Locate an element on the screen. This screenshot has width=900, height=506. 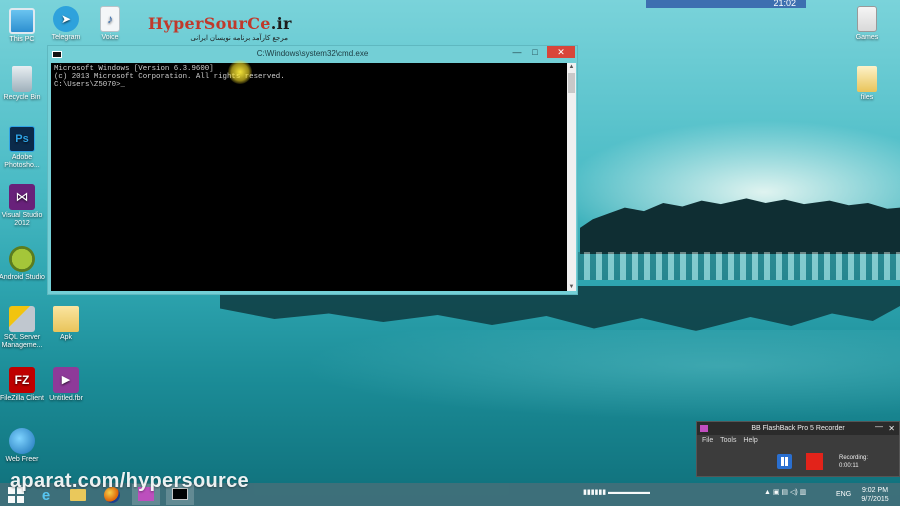
recording-label: Recording: is located at coordinates (854, 458).